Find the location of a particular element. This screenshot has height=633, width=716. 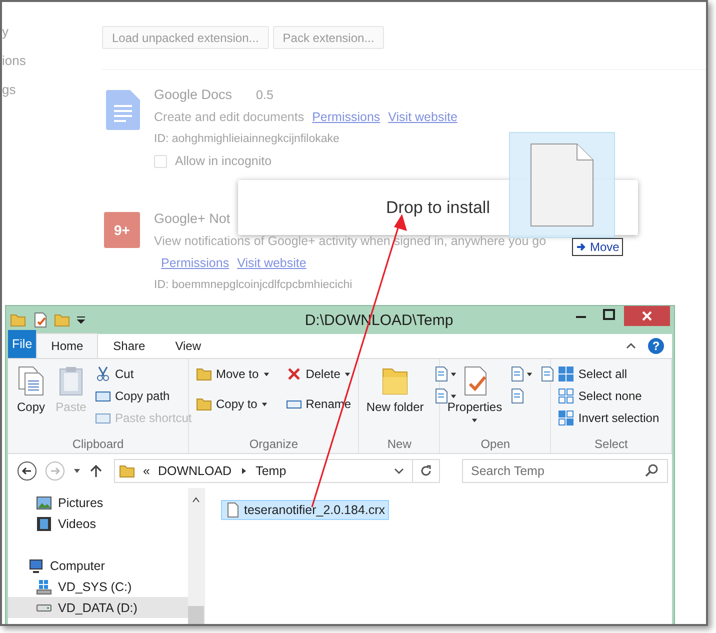

up-arrow-icon is located at coordinates (96, 471).